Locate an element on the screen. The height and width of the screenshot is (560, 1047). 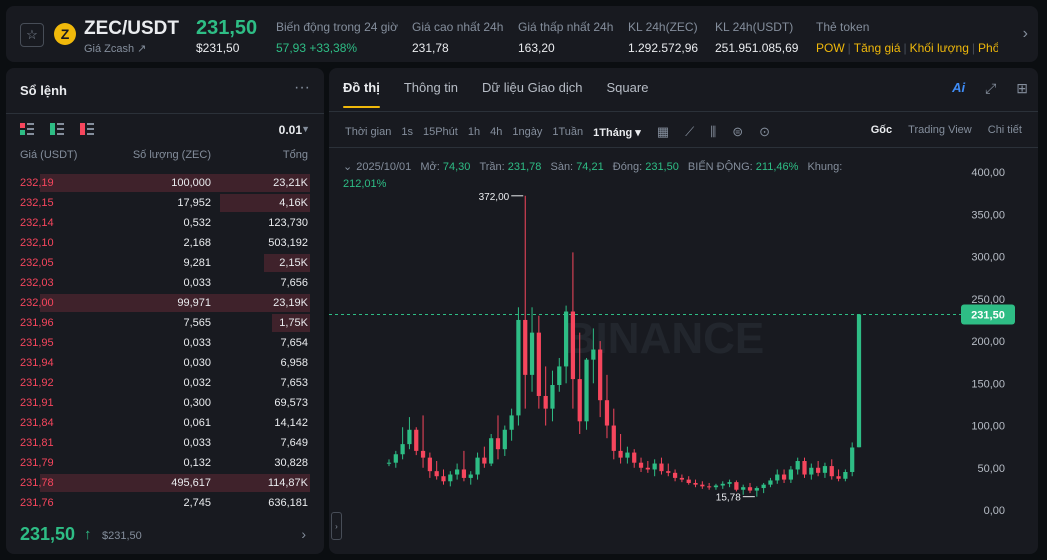
ask-row: 232,15 17,952 4,16K is located at coordinates (165, 203).